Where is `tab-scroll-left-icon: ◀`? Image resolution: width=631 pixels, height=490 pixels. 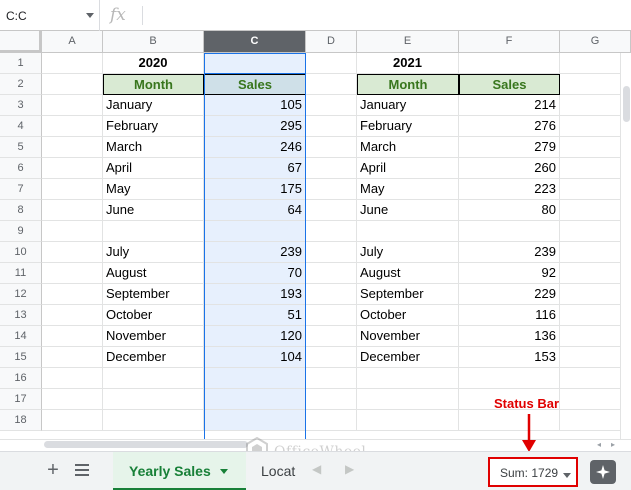 tab-scroll-left-icon: ◀ is located at coordinates (316, 469).